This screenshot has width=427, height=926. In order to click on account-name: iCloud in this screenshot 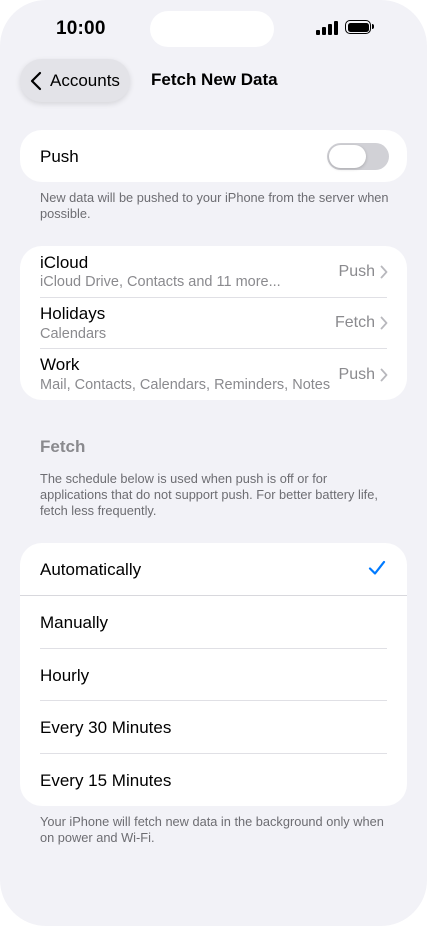, I will do `click(64, 262)`.